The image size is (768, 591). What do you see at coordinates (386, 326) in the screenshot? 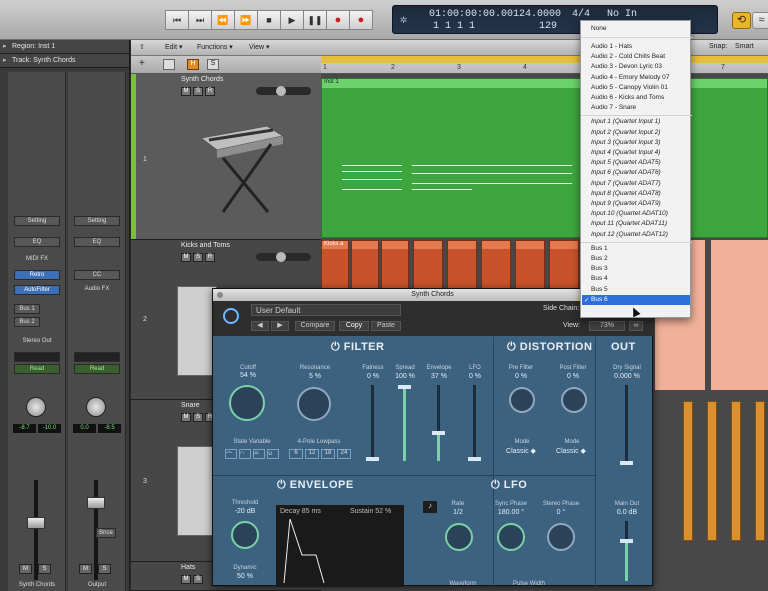
I see `paste-button: Paste` at bounding box center [386, 326].